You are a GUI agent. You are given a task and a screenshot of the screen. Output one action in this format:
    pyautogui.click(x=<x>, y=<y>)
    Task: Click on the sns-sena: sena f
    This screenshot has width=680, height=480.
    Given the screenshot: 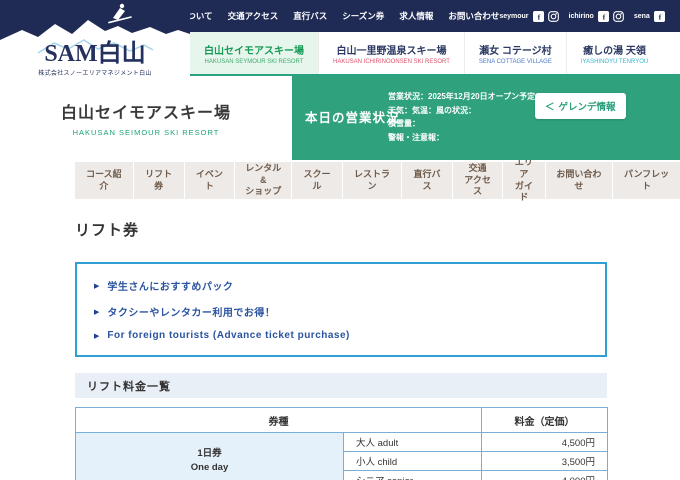 What is the action you would take?
    pyautogui.click(x=649, y=16)
    